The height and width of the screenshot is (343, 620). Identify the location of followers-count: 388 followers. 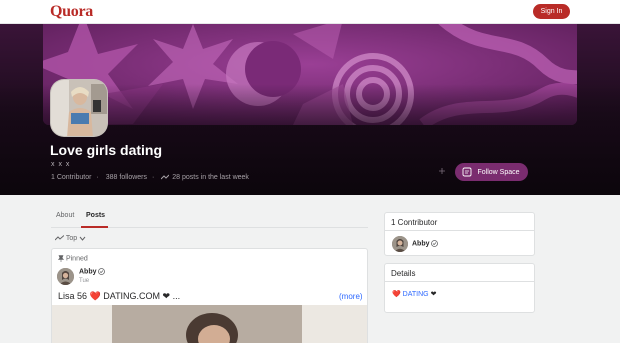
(126, 177).